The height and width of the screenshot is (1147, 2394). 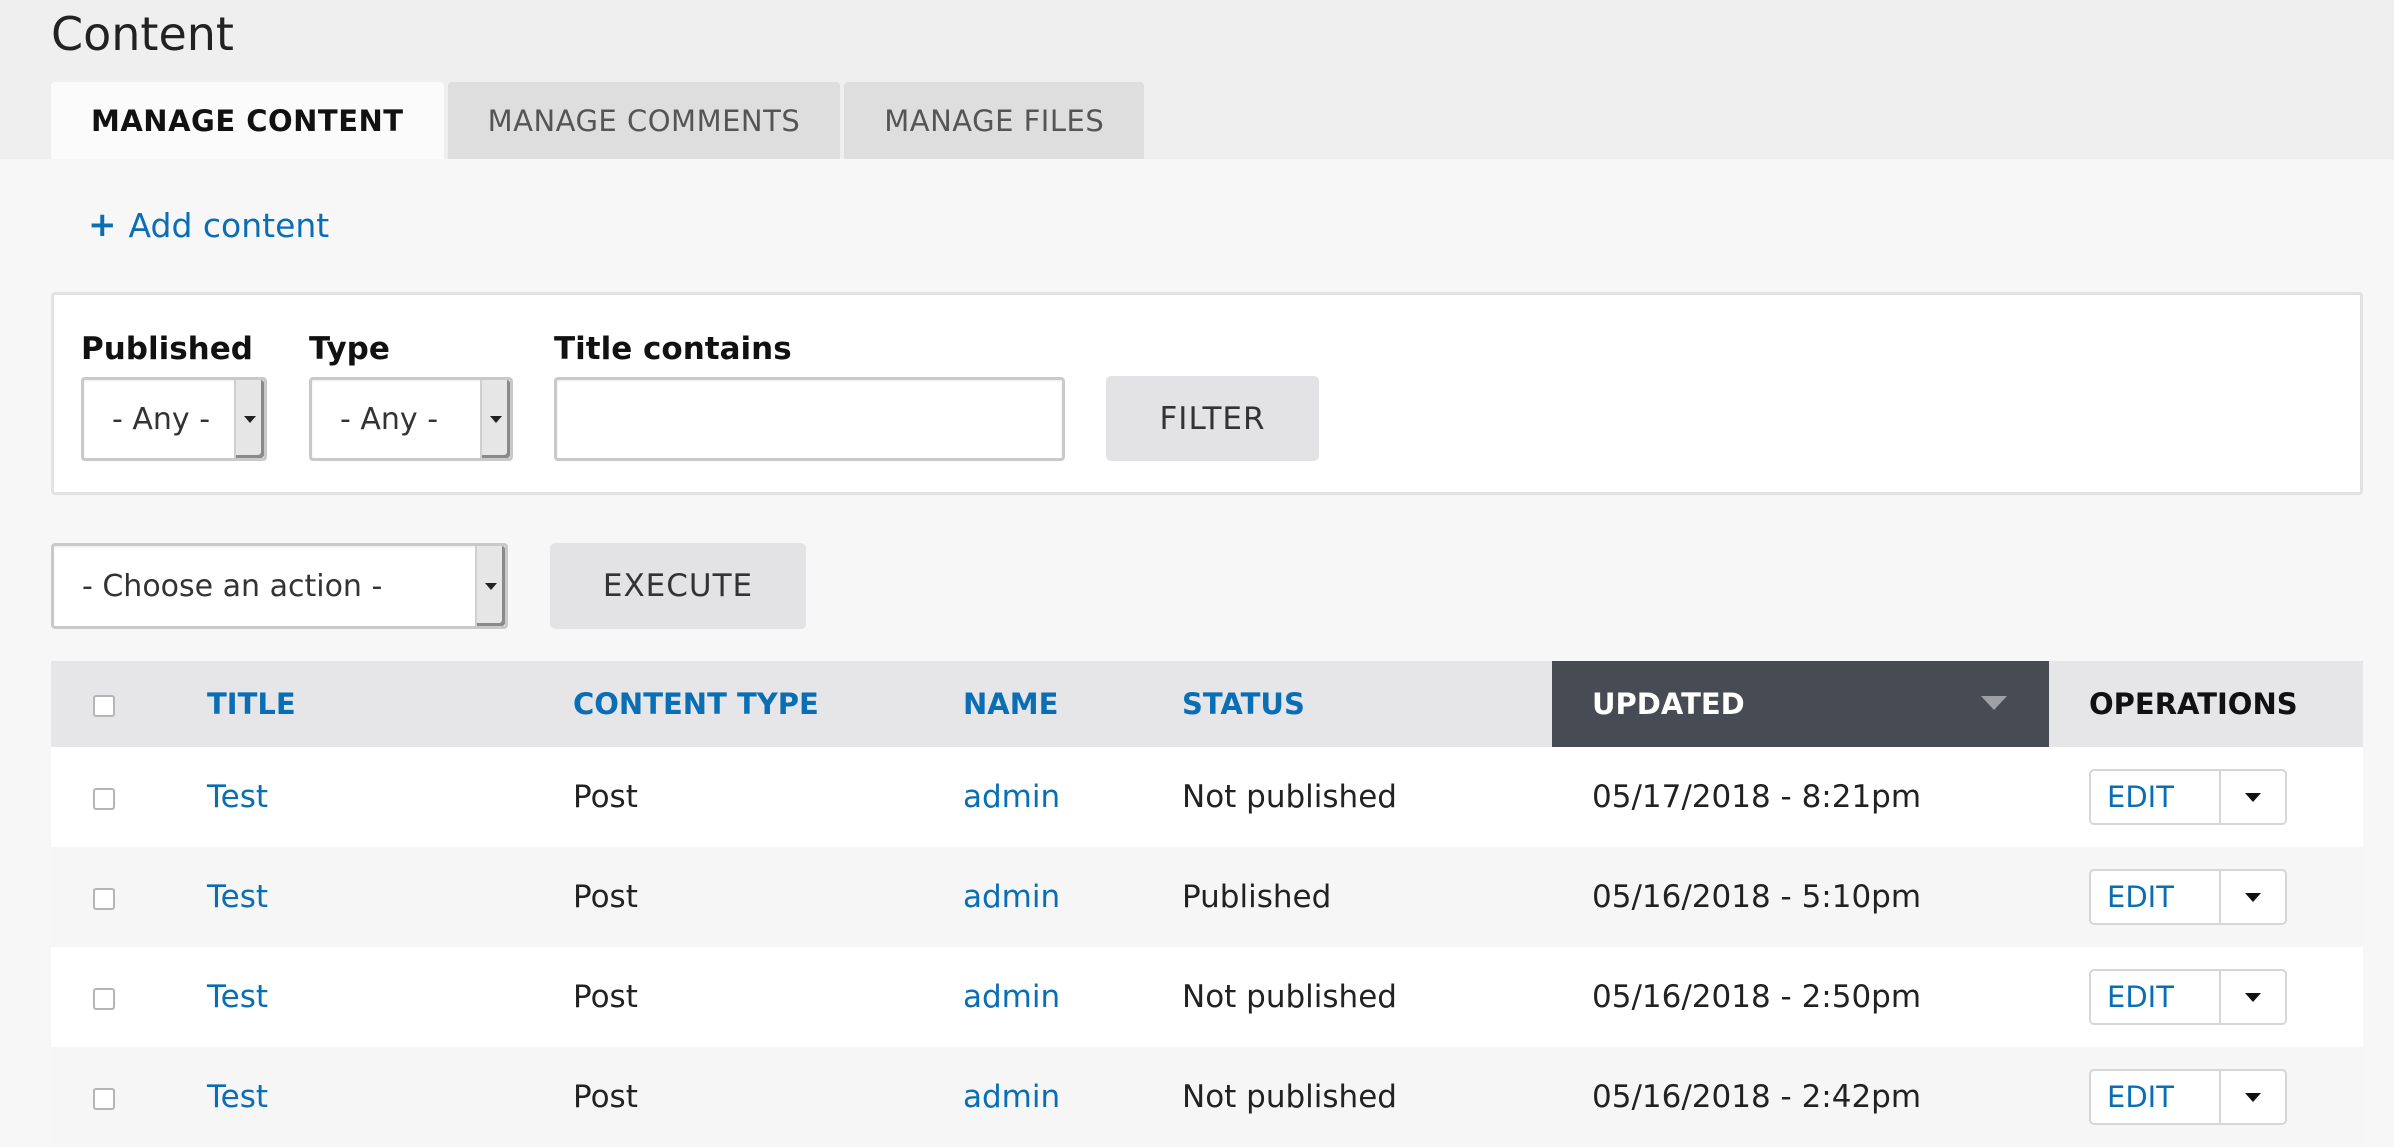 What do you see at coordinates (1072, 704) in the screenshot?
I see `column-header-name: NAME` at bounding box center [1072, 704].